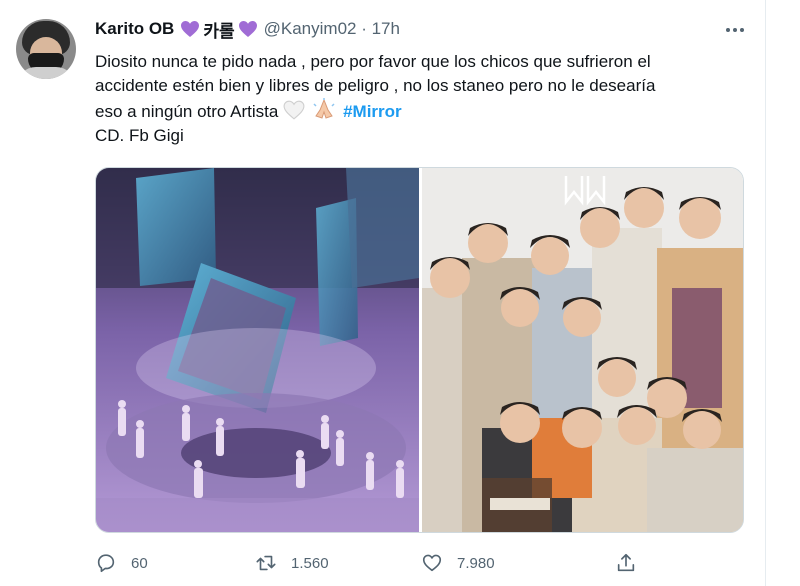  Describe the element at coordinates (372, 111) in the screenshot. I see `hashtag-link: #Mirror` at that location.